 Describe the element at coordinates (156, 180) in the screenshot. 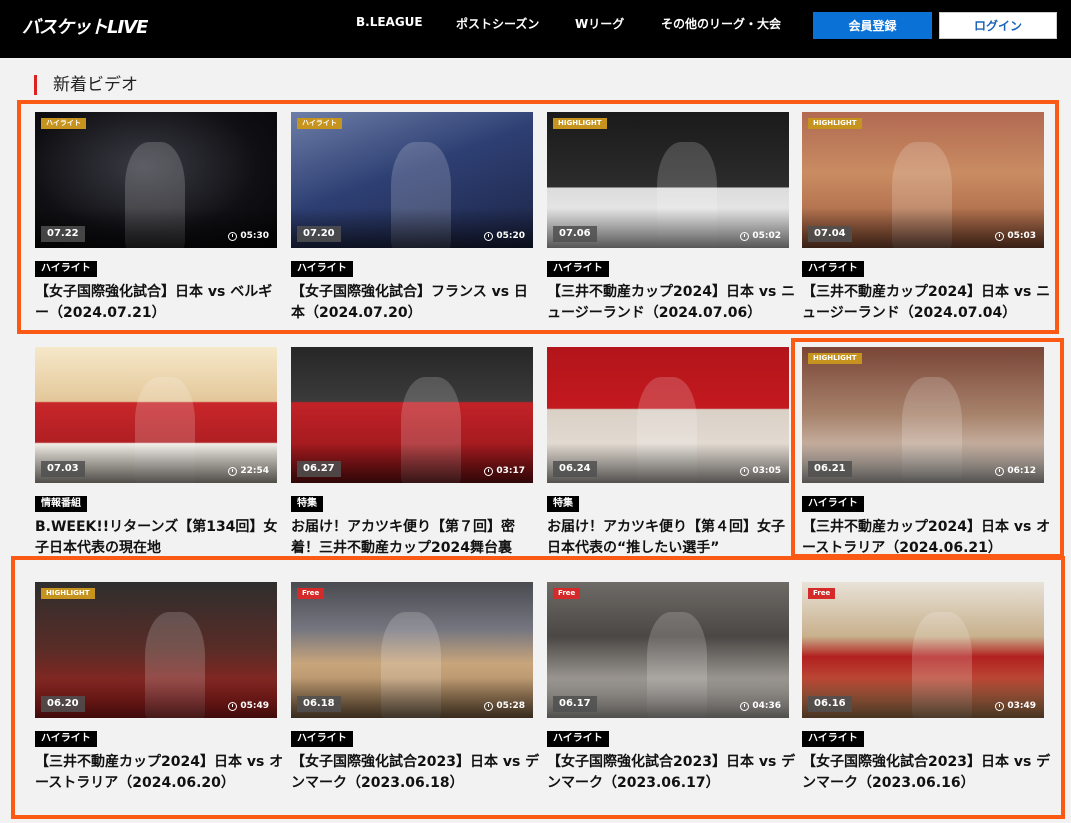

I see `video-thumbnail: ハイライト 07.22 05:30` at that location.